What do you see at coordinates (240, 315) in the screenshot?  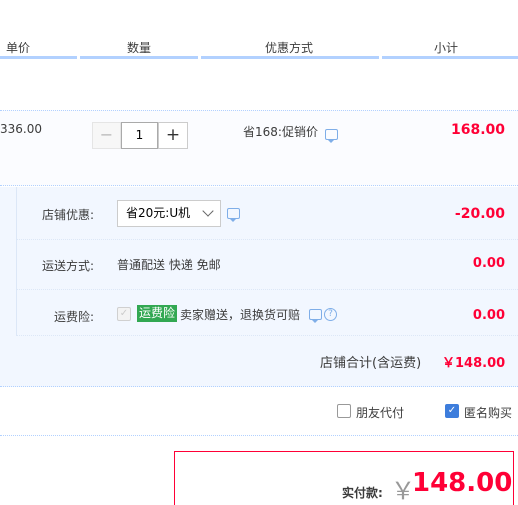 I see `insurance-text: 卖家赠送，退换货可赔` at bounding box center [240, 315].